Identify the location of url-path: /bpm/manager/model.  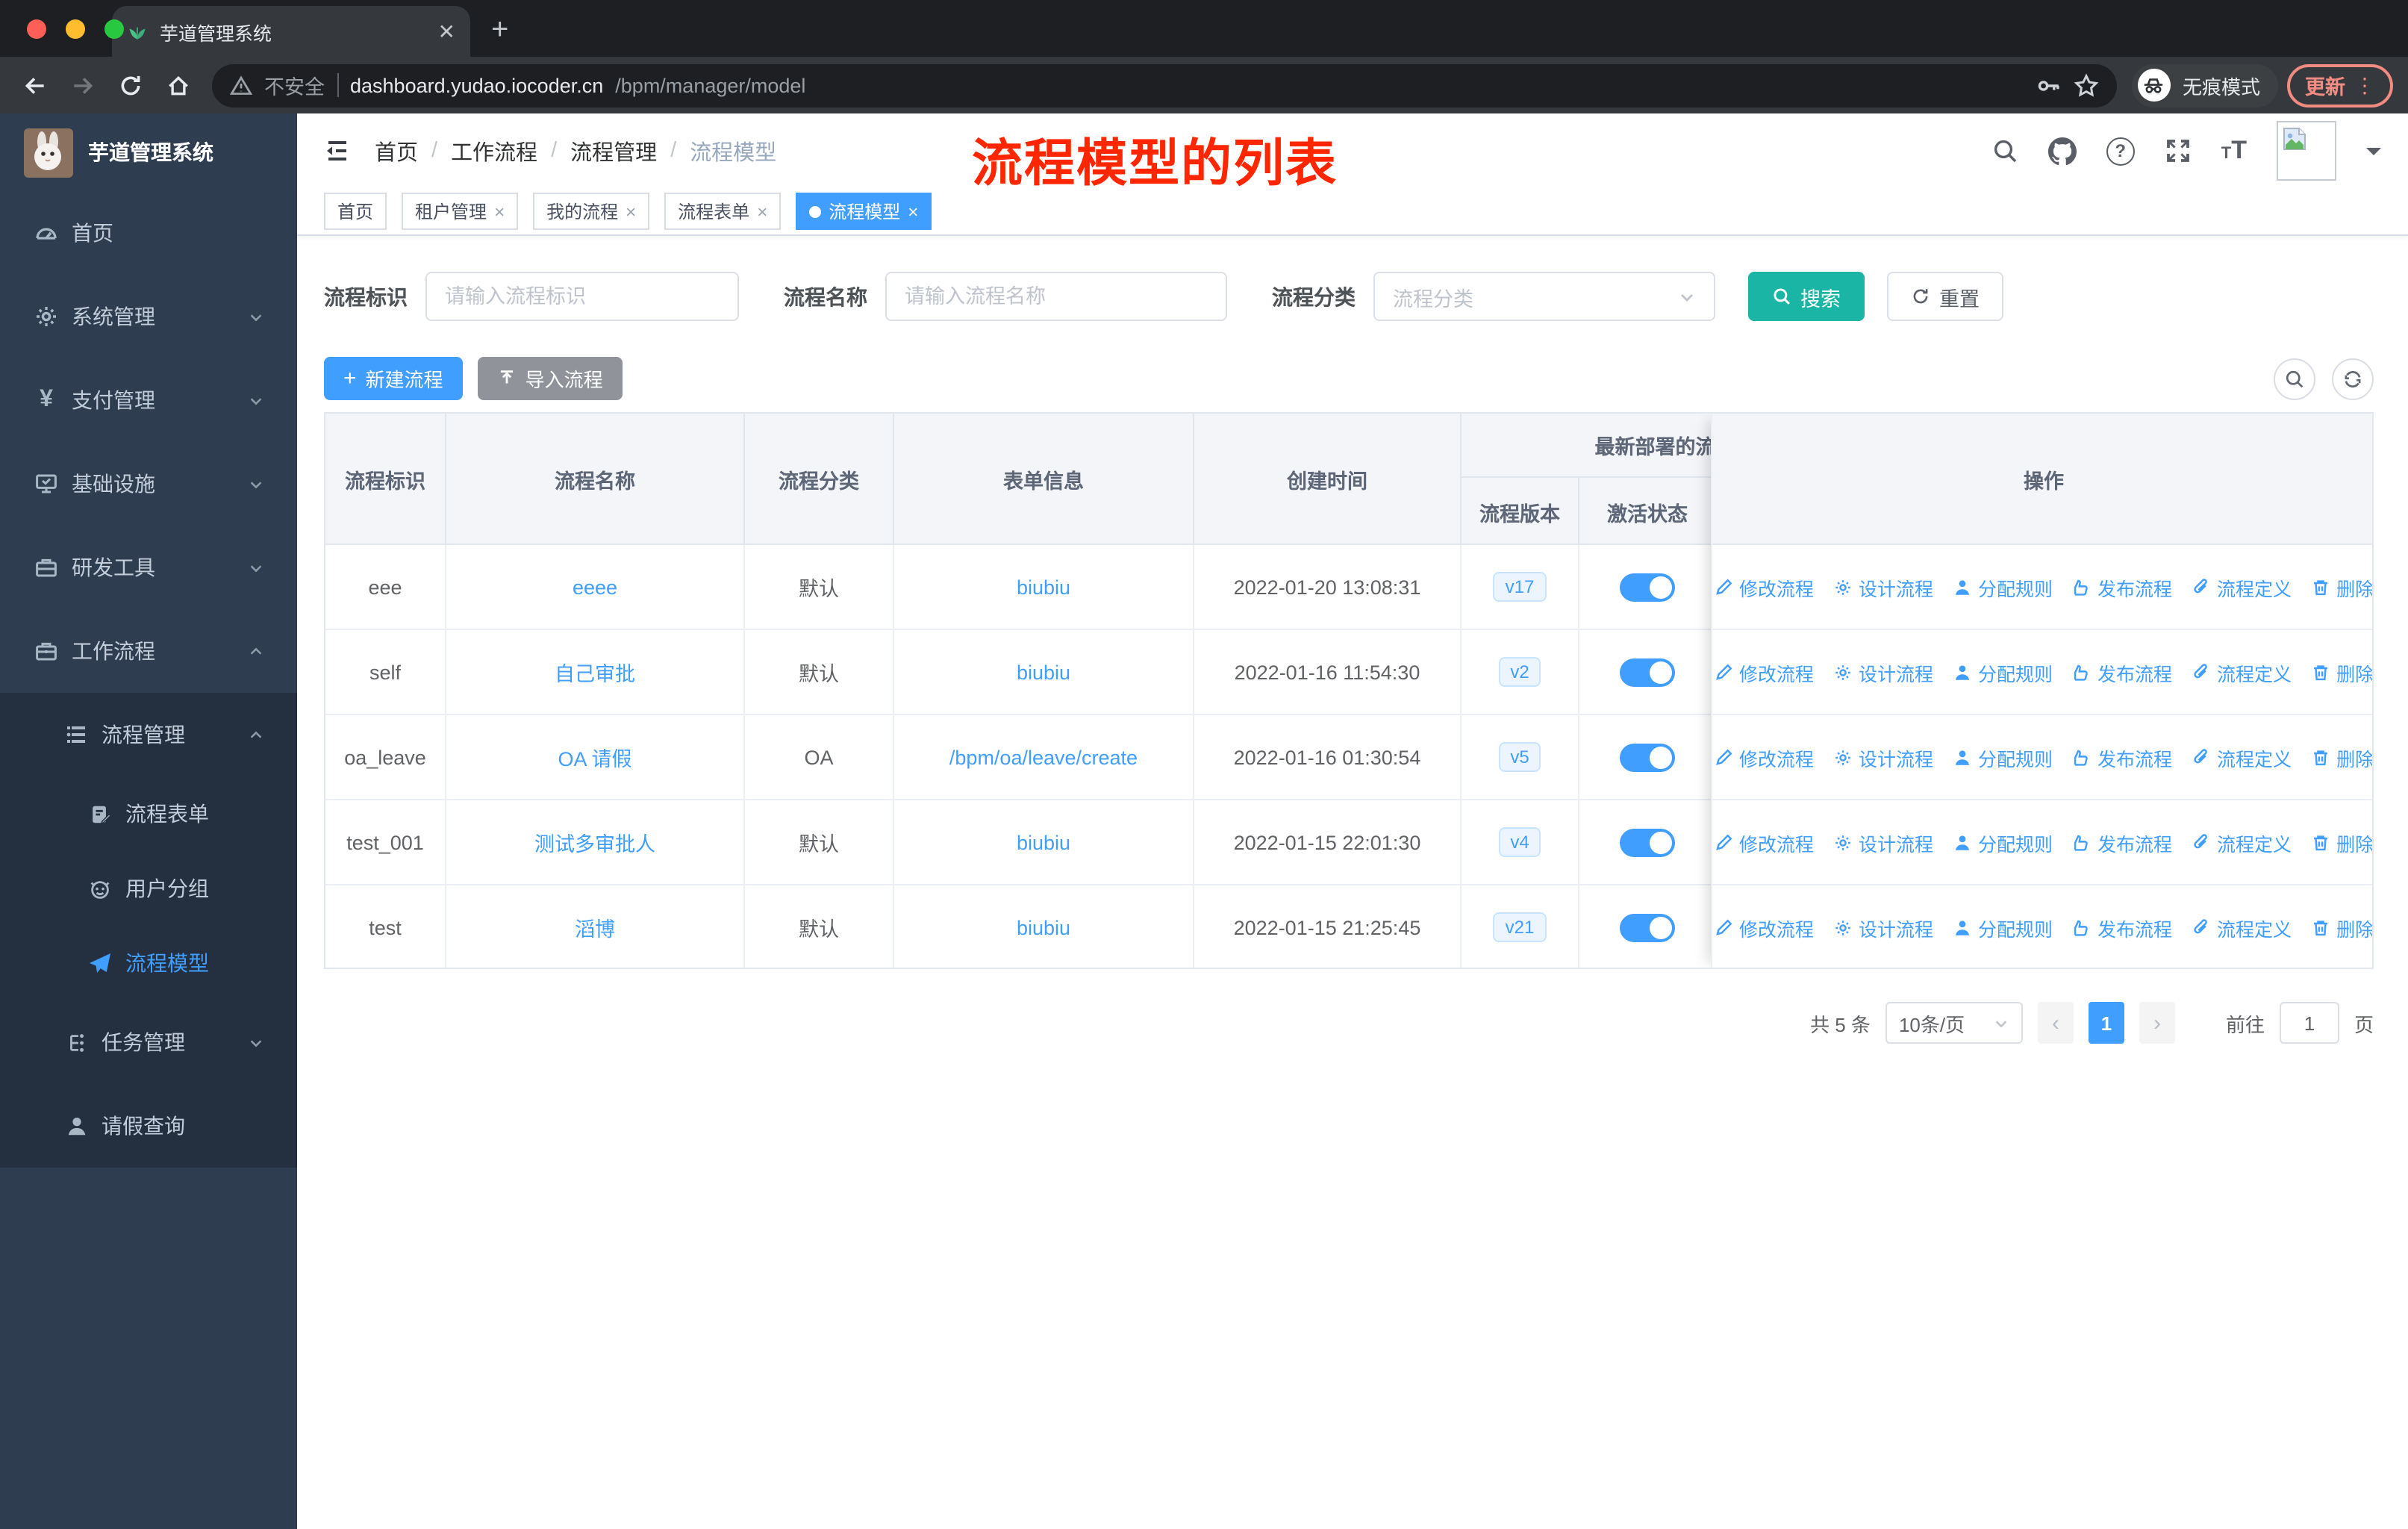
(710, 85).